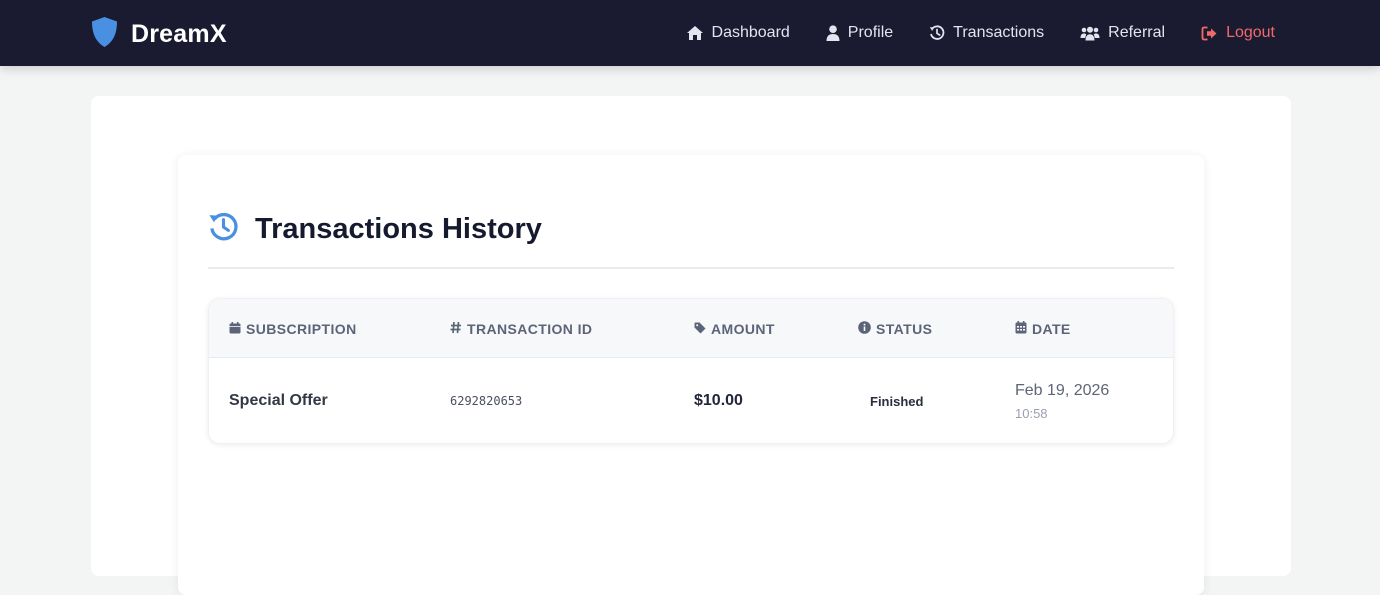 The height and width of the screenshot is (595, 1380). Describe the element at coordinates (695, 33) in the screenshot. I see `home-icon` at that location.